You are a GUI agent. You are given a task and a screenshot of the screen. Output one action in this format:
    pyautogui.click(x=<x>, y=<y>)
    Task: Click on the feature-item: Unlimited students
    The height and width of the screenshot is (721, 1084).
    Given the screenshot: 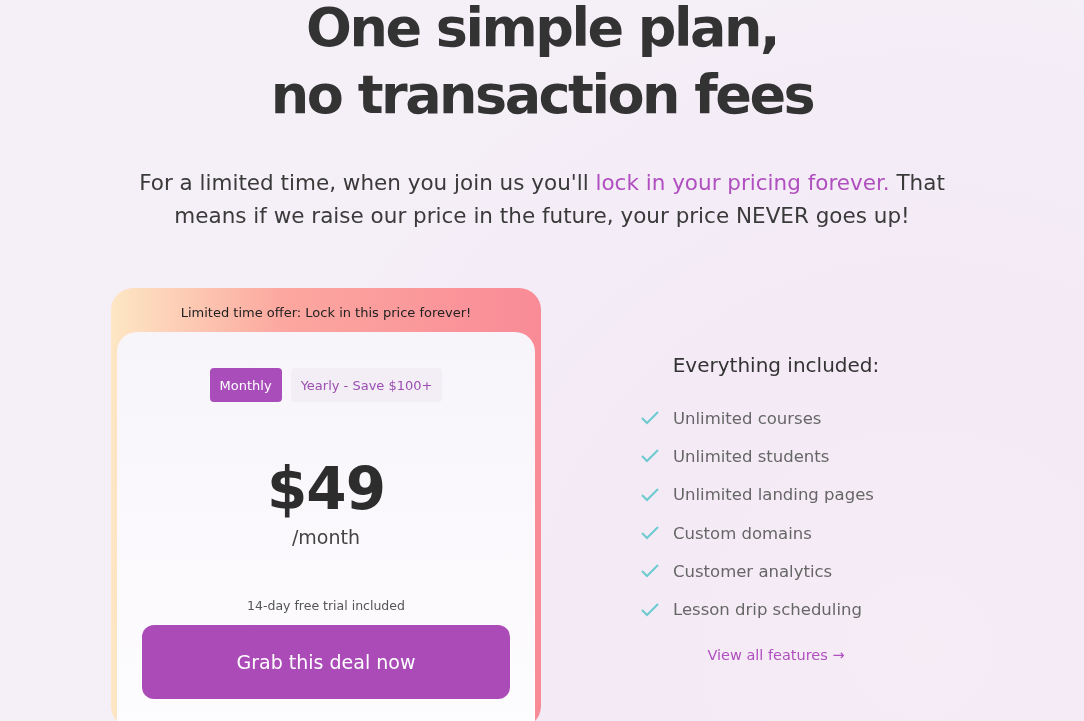 What is the action you would take?
    pyautogui.click(x=751, y=456)
    